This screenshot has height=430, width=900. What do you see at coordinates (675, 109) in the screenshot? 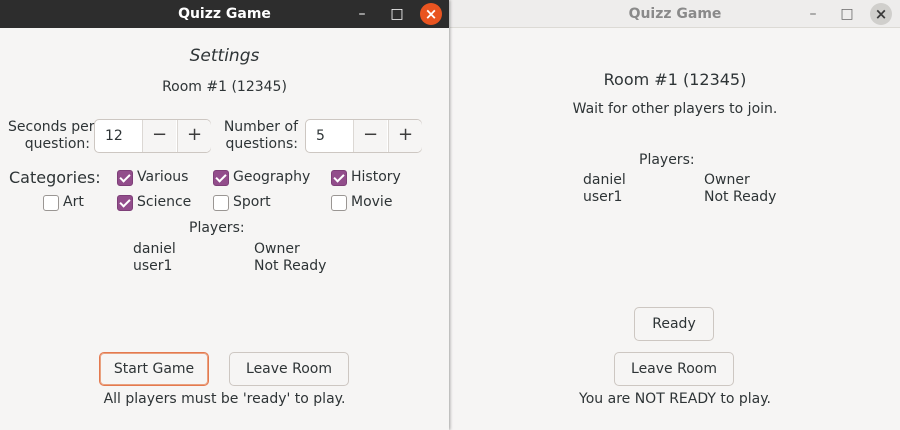
I see `wait-message: Wait for other players to join.` at bounding box center [675, 109].